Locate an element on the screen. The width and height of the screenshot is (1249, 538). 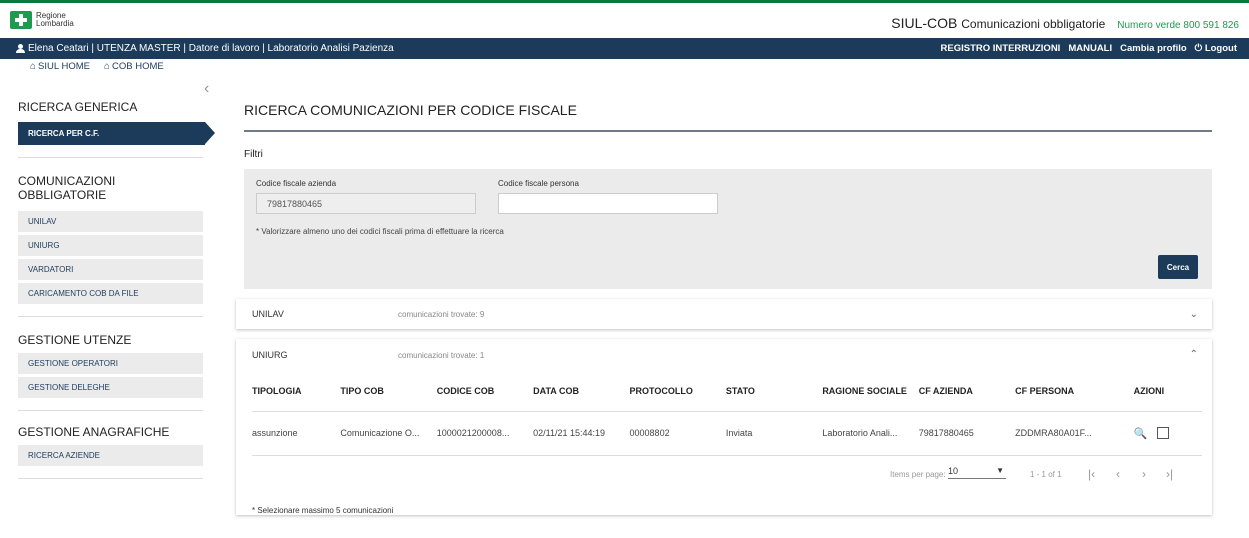
dropdown-arrow-icon: ▼ is located at coordinates (1000, 470).